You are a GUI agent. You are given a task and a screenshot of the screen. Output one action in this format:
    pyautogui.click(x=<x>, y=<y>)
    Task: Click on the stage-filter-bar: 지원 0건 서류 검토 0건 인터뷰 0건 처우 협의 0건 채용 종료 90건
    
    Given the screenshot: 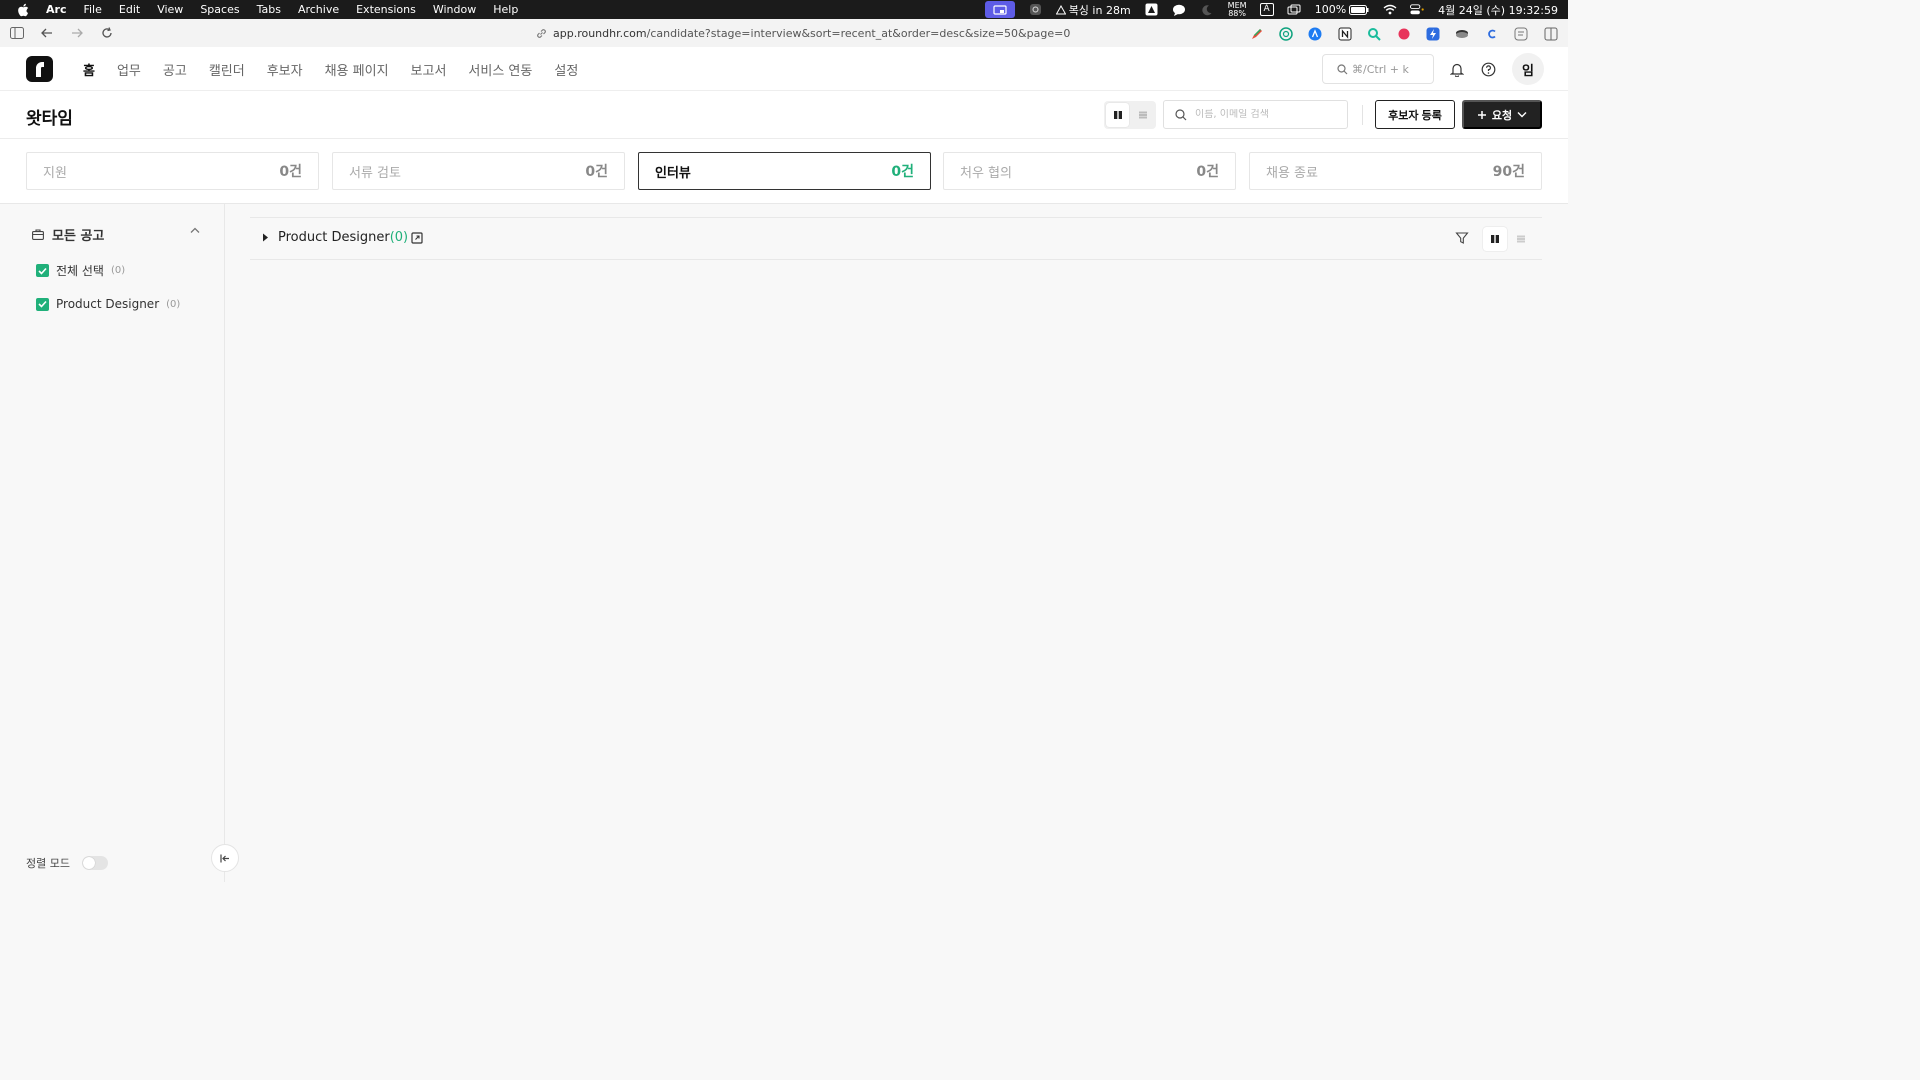 What is the action you would take?
    pyautogui.click(x=784, y=171)
    